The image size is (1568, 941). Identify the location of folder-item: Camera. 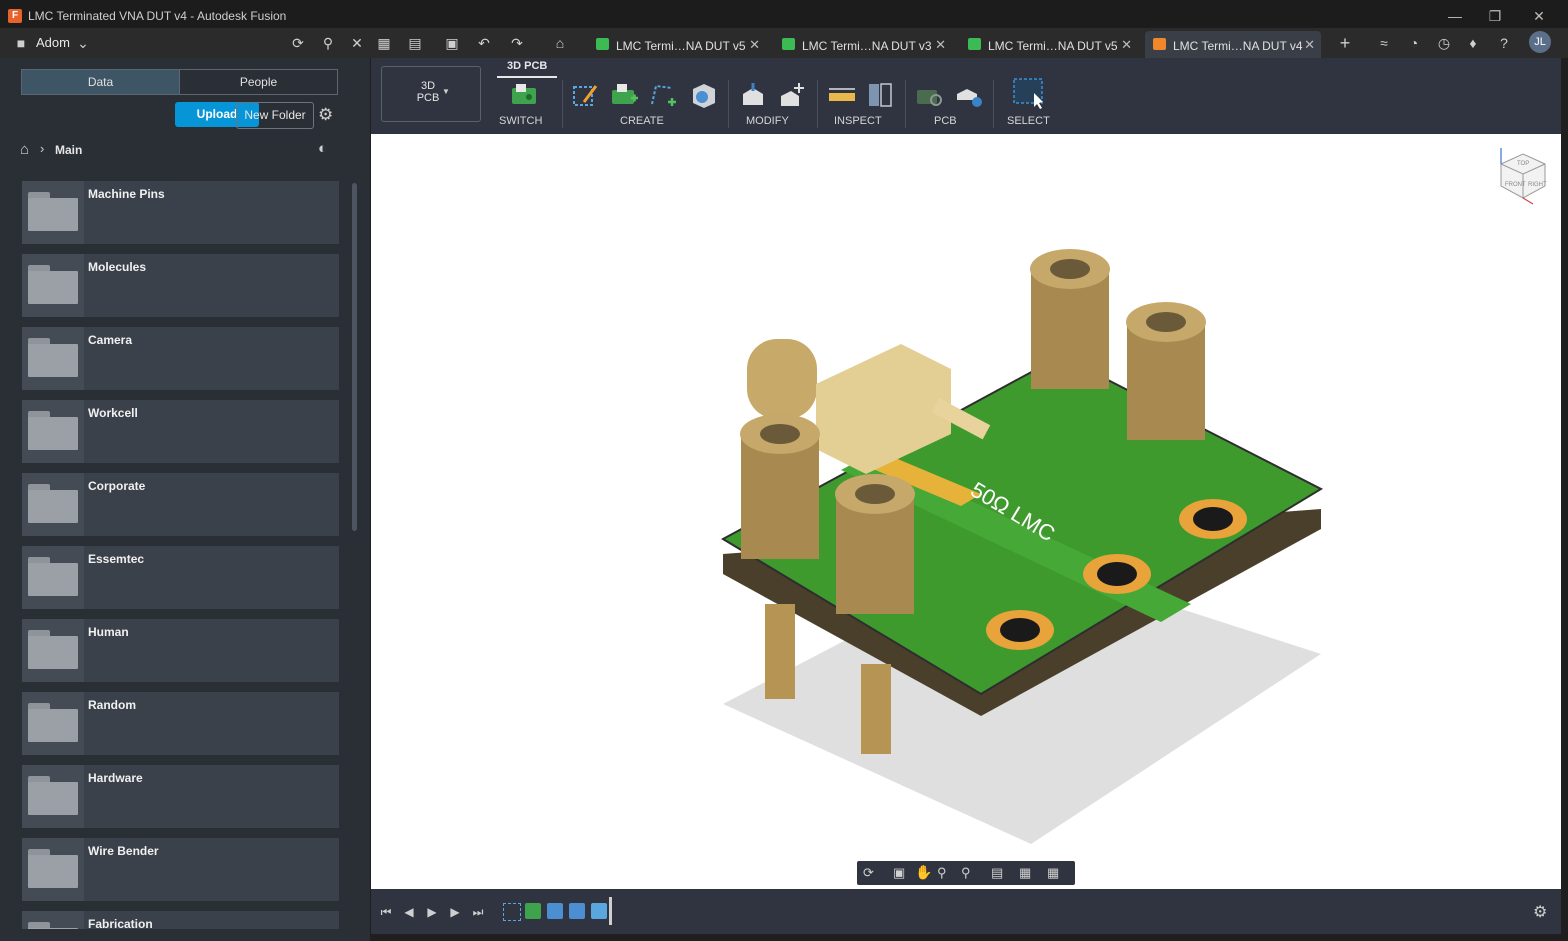
(180, 358).